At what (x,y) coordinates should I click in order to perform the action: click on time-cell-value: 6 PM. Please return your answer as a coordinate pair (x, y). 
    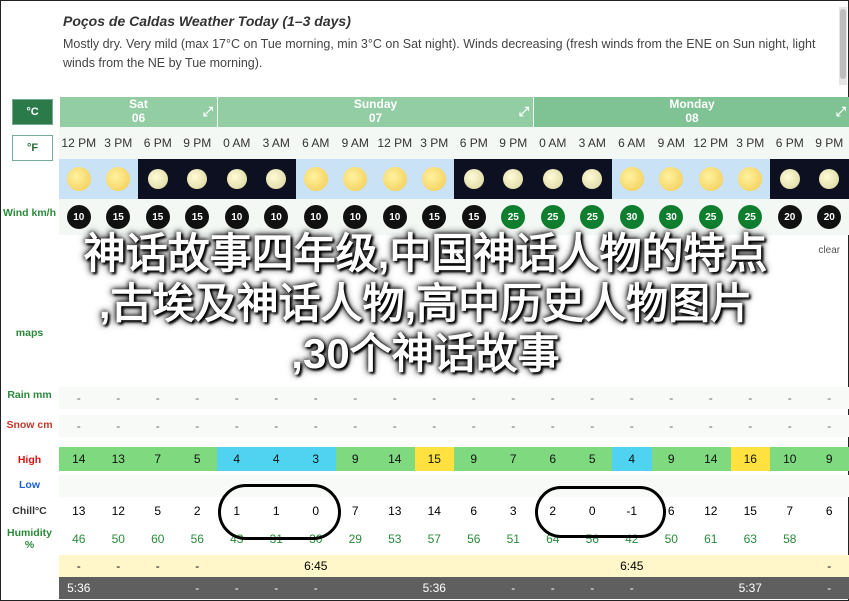
    Looking at the image, I should click on (789, 143).